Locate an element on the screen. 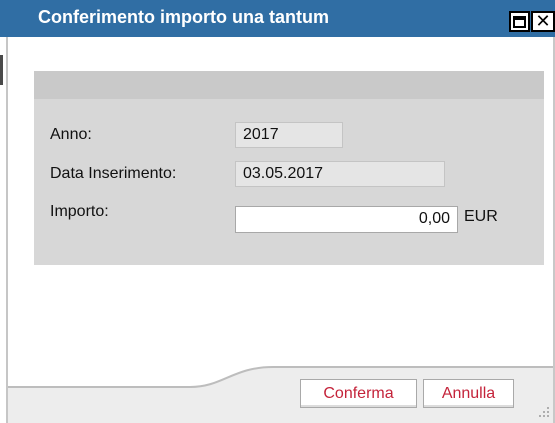 The image size is (555, 423). data-inserimento-field: 03.05.2017 is located at coordinates (340, 174).